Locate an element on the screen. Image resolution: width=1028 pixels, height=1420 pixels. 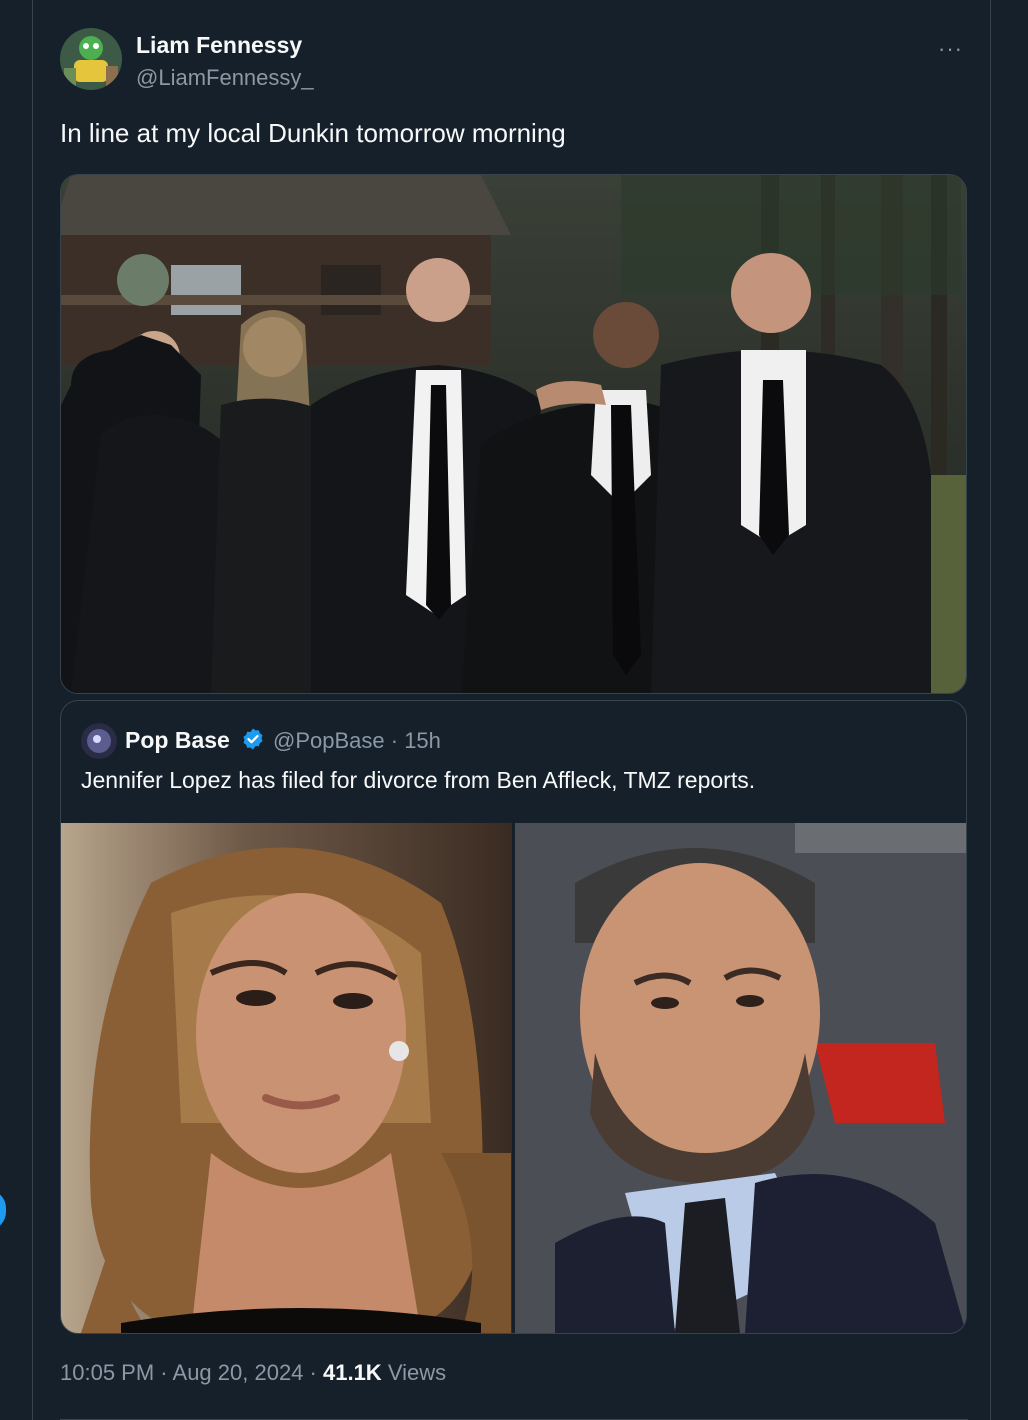
author-name: Liam Fennessy is located at coordinates (219, 45).